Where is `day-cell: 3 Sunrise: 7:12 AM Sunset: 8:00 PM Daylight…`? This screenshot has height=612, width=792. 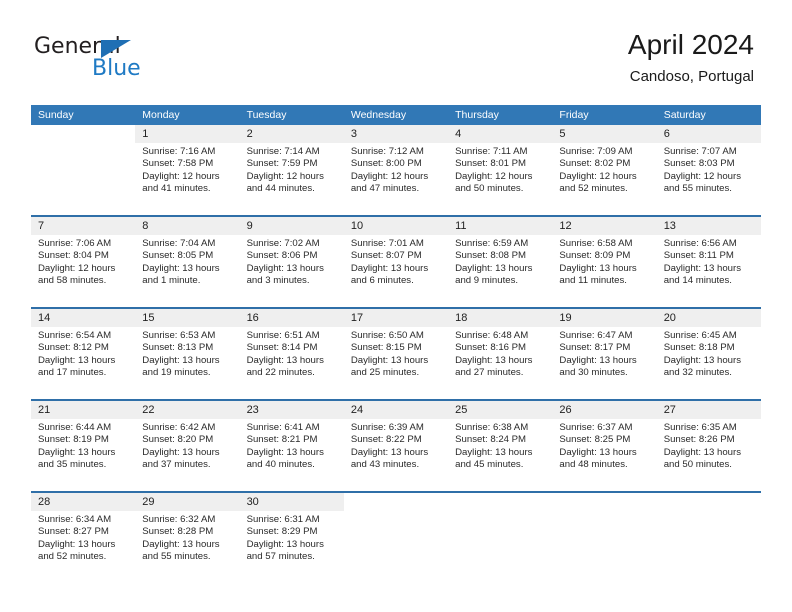
day-cell: 3 Sunrise: 7:12 AM Sunset: 8:00 PM Daylight… is located at coordinates (396, 170).